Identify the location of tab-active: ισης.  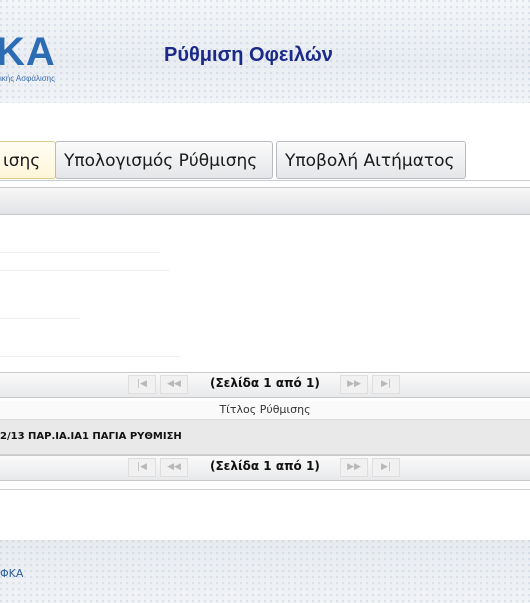
(28, 160).